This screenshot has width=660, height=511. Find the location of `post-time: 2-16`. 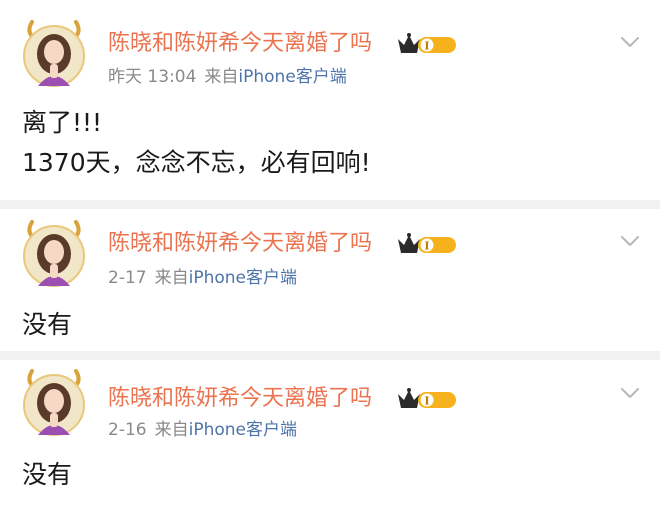

post-time: 2-16 is located at coordinates (127, 430).